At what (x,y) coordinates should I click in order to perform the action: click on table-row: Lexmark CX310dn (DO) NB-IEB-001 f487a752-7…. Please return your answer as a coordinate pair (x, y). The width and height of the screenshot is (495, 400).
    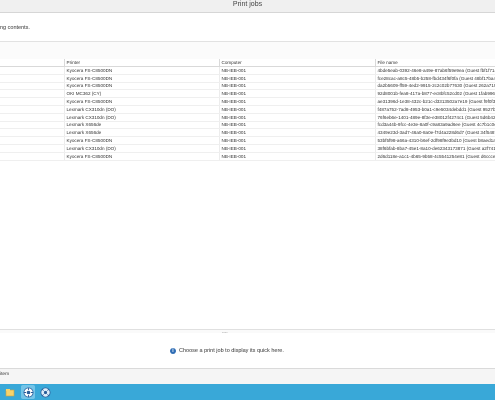
    Looking at the image, I should click on (247, 109).